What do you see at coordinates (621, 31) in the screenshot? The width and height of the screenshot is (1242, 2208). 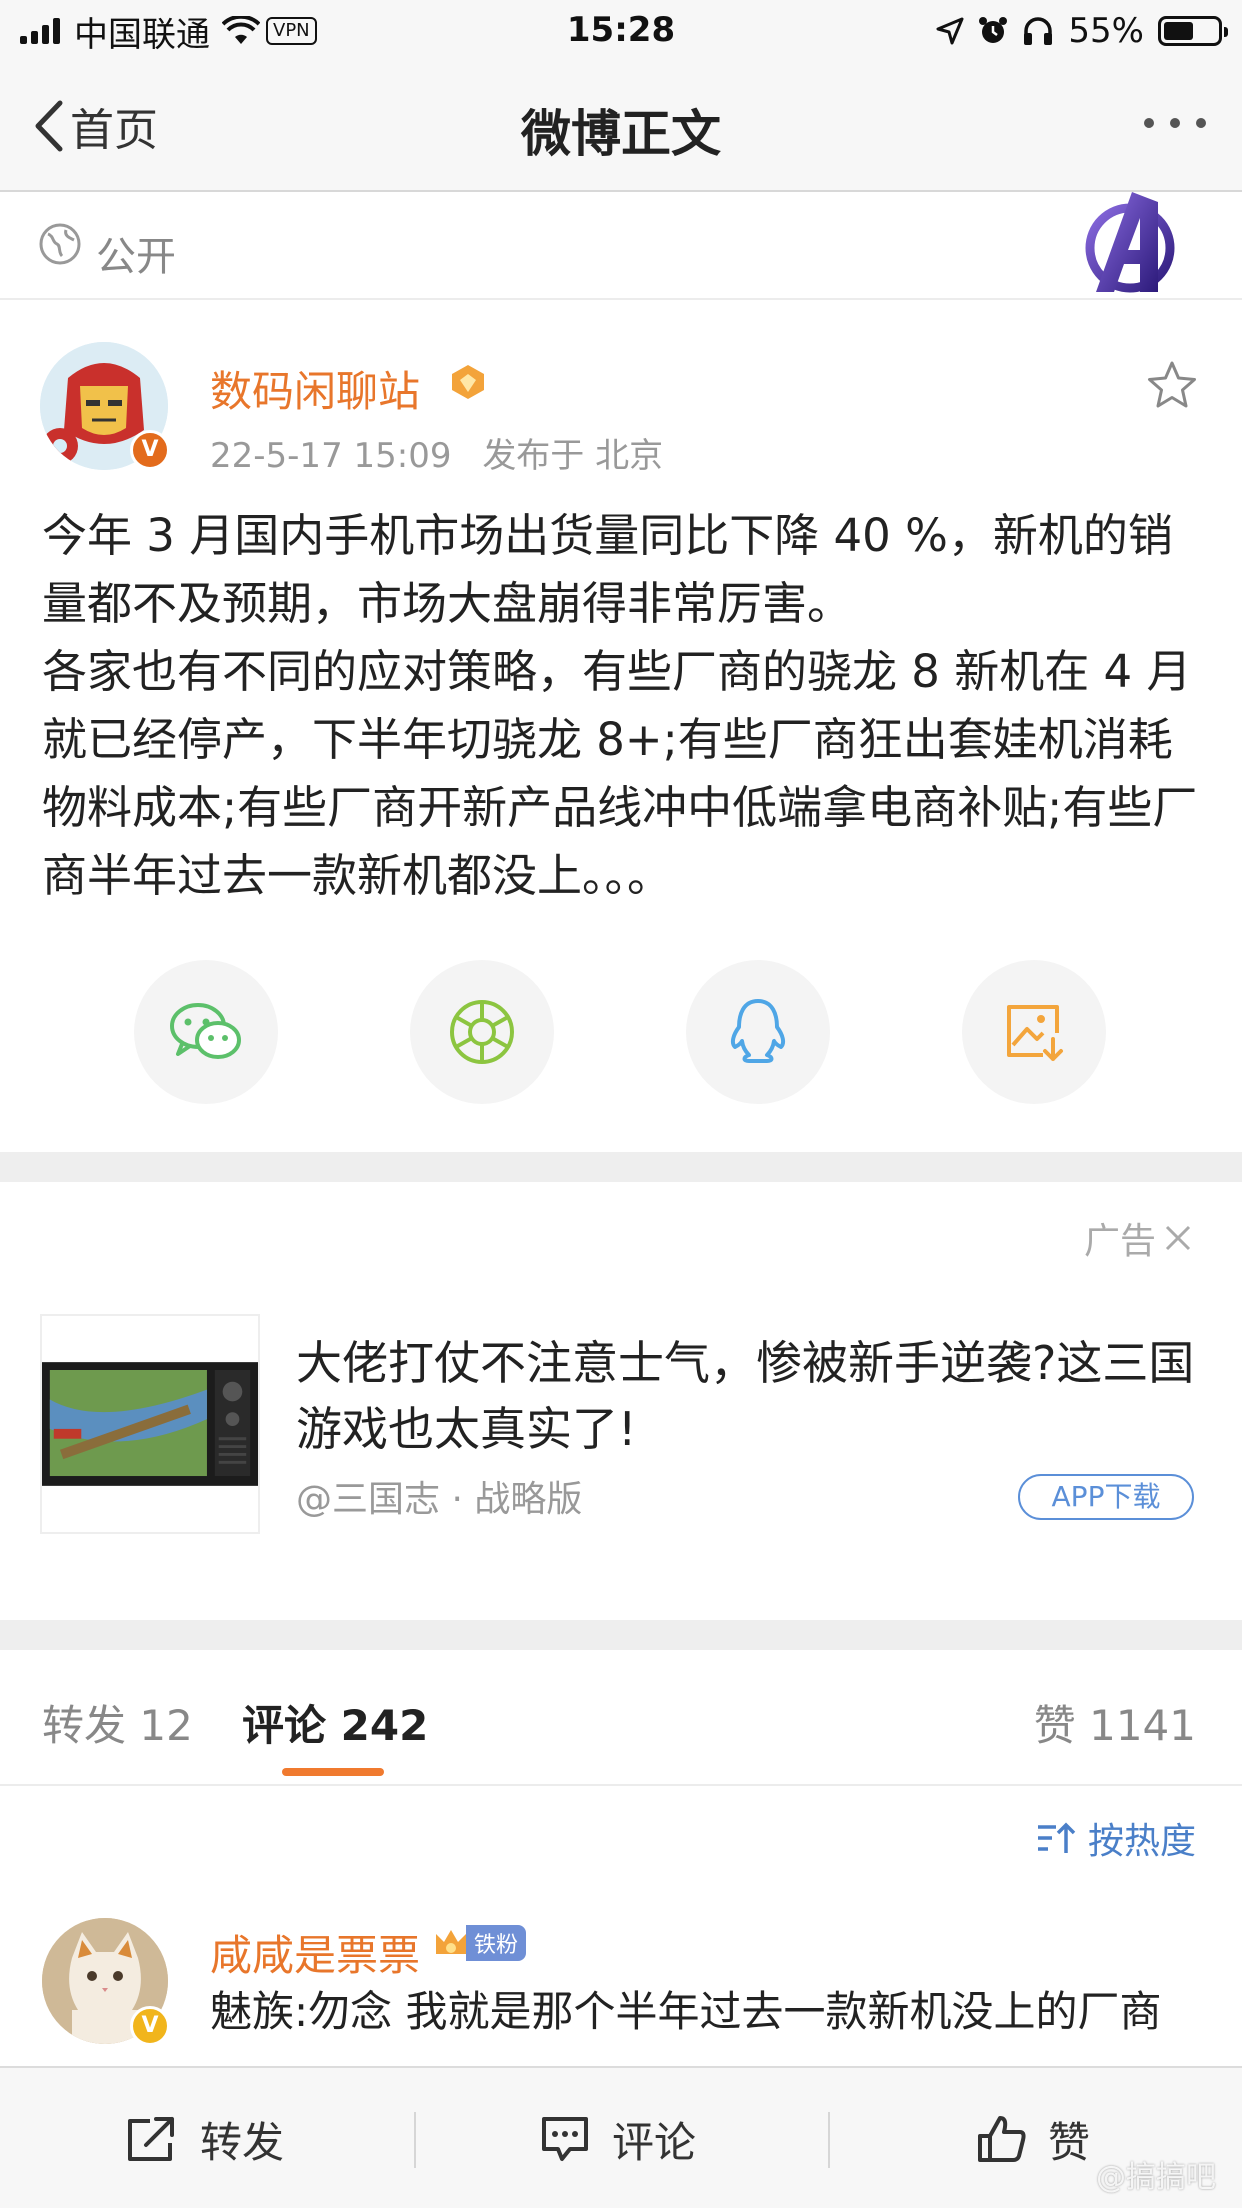 I see `status-bar: 中国联通 VPN 15:28 55%` at bounding box center [621, 31].